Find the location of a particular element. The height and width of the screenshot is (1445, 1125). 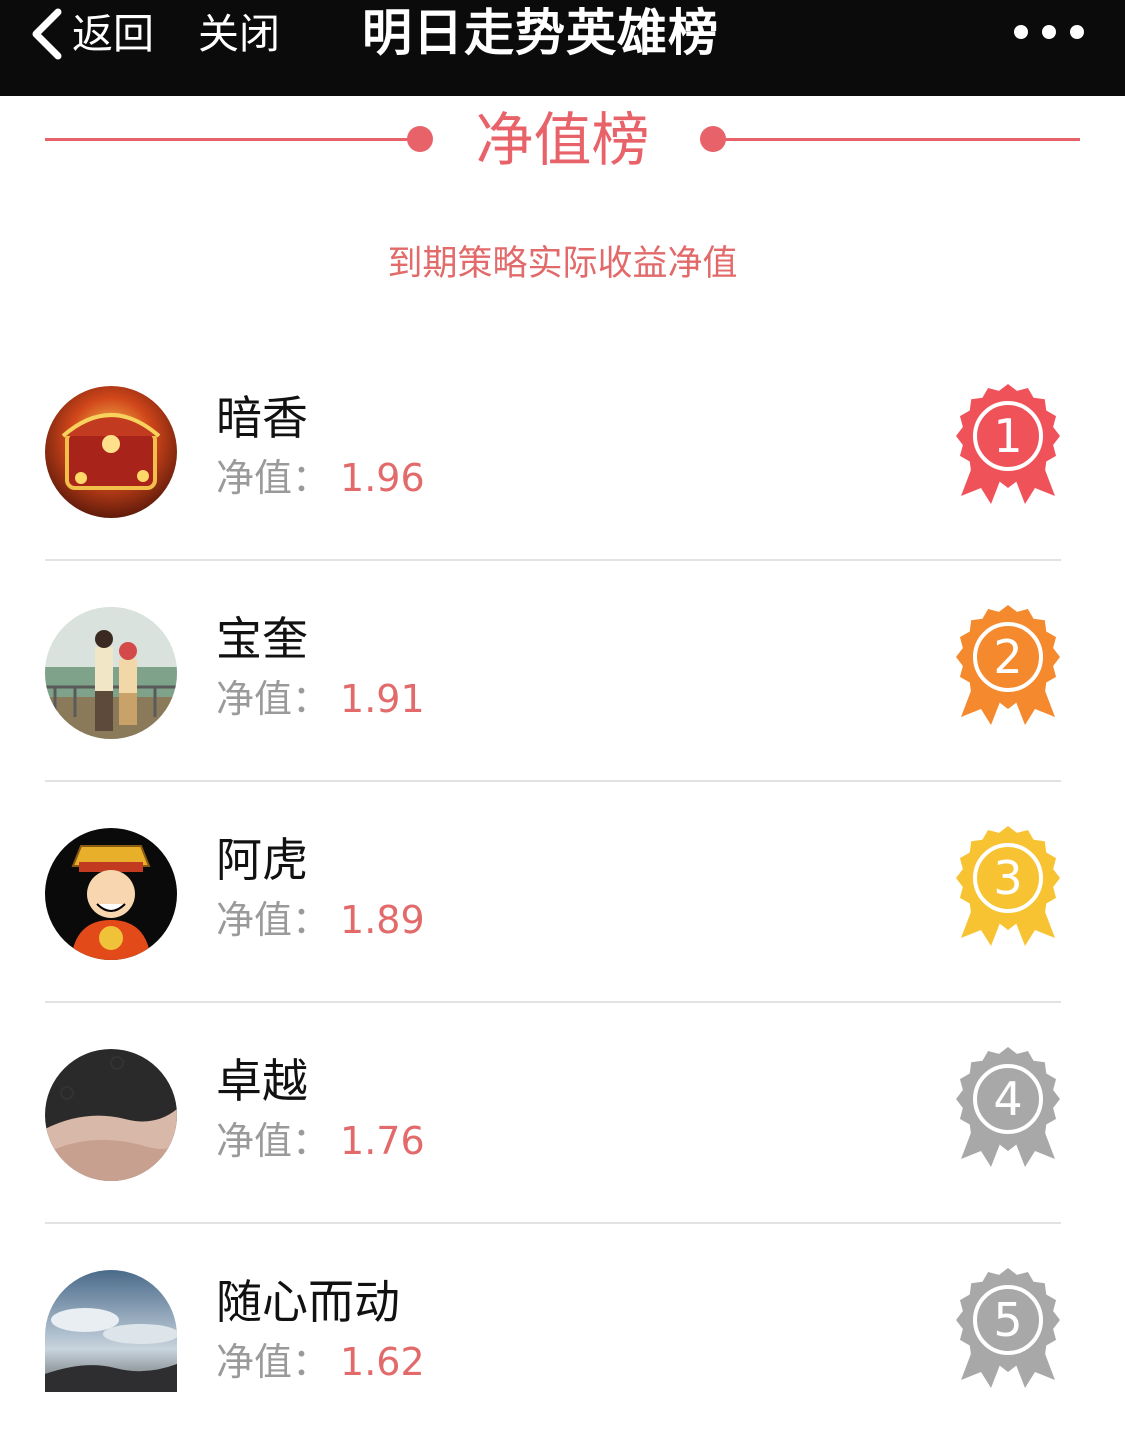

treasure-box-avatar is located at coordinates (111, 452).